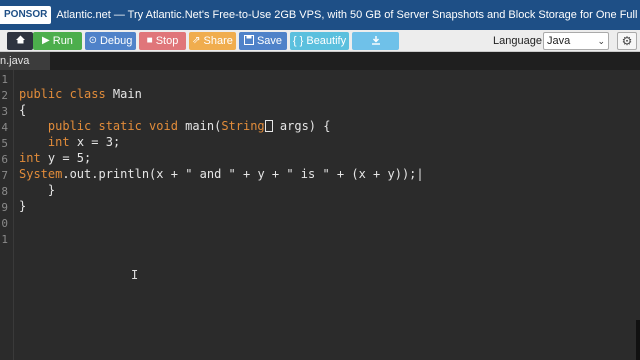 The image size is (640, 360). Describe the element at coordinates (196, 40) in the screenshot. I see `share-icon: ⇗` at that location.